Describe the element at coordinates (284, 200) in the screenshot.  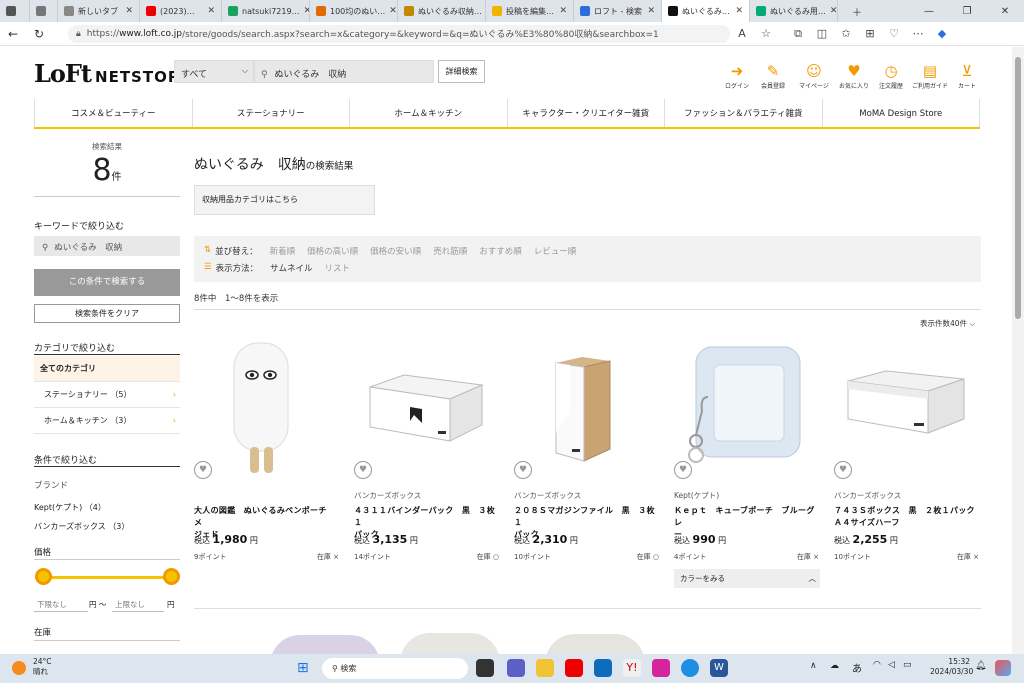
I see `storage-category-link: 収納用品カテゴリはこちら` at that location.